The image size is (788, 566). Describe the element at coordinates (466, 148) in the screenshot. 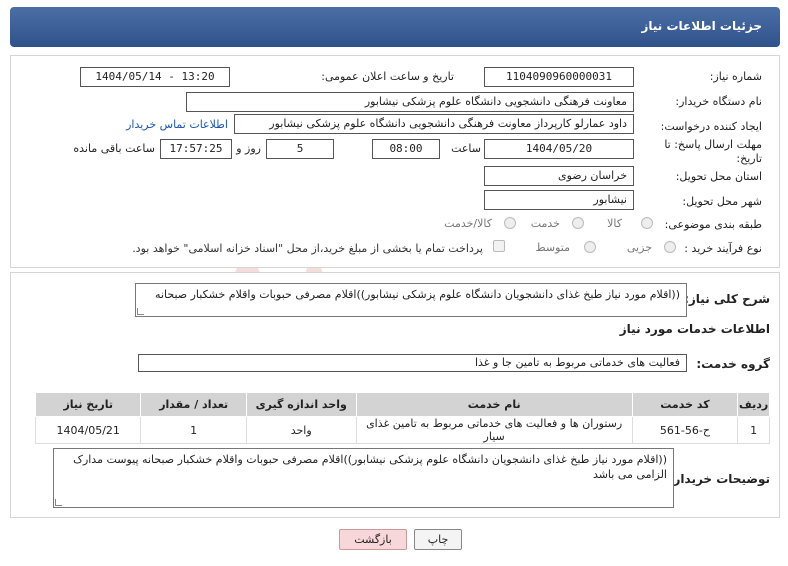

I see `deadline-time-label: ساعت` at that location.